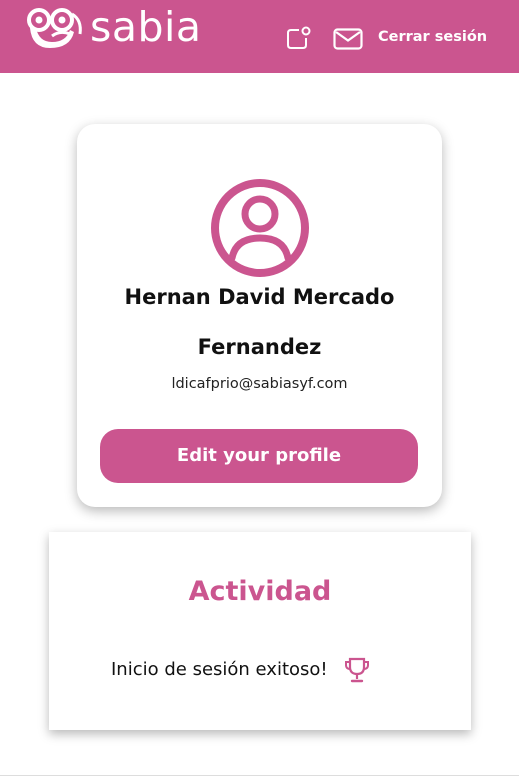 This screenshot has width=519, height=781. What do you see at coordinates (260, 228) in the screenshot?
I see `user-circle-icon` at bounding box center [260, 228].